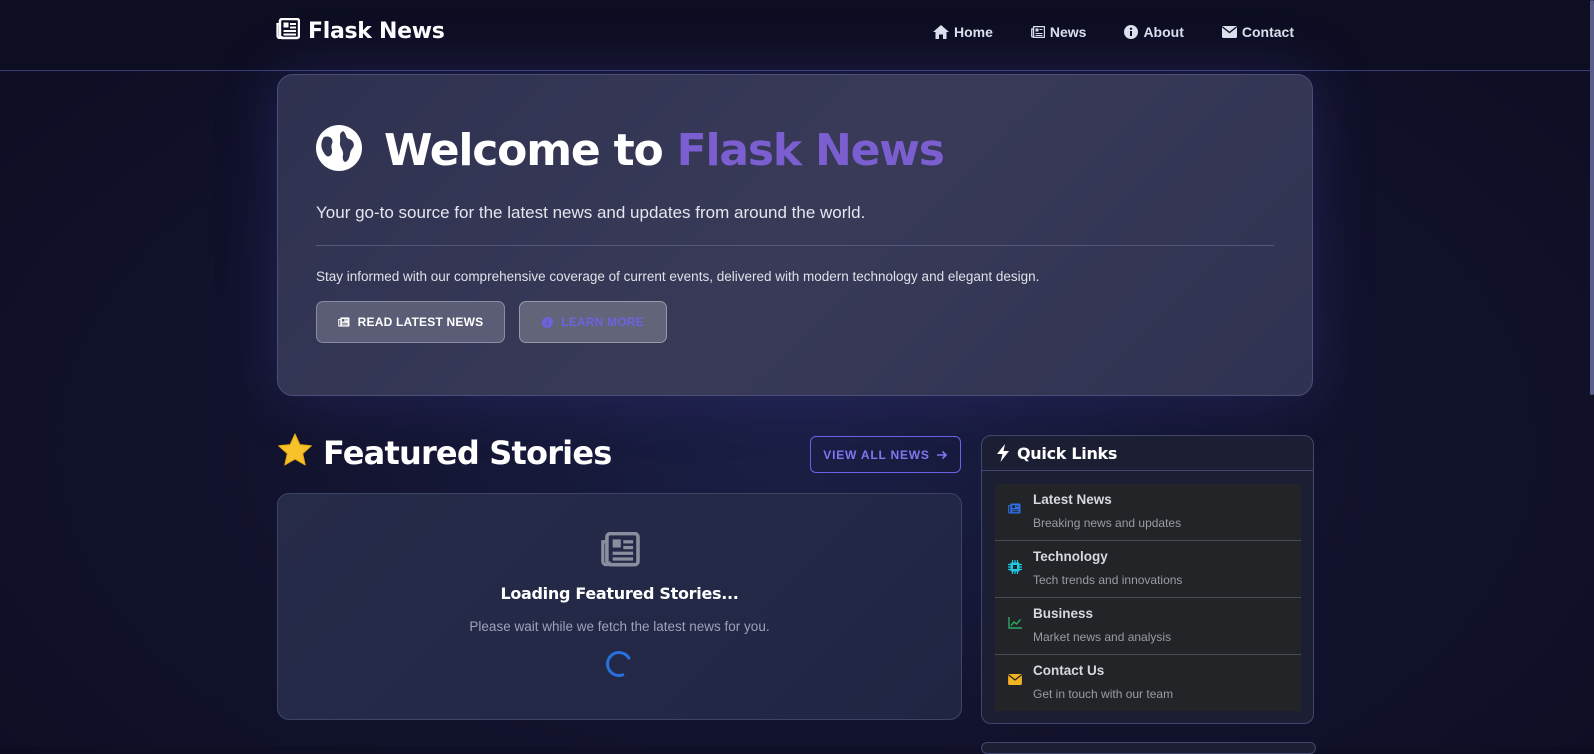 This screenshot has height=754, width=1594. What do you see at coordinates (1148, 748) in the screenshot?
I see `next-sidebar-card` at bounding box center [1148, 748].